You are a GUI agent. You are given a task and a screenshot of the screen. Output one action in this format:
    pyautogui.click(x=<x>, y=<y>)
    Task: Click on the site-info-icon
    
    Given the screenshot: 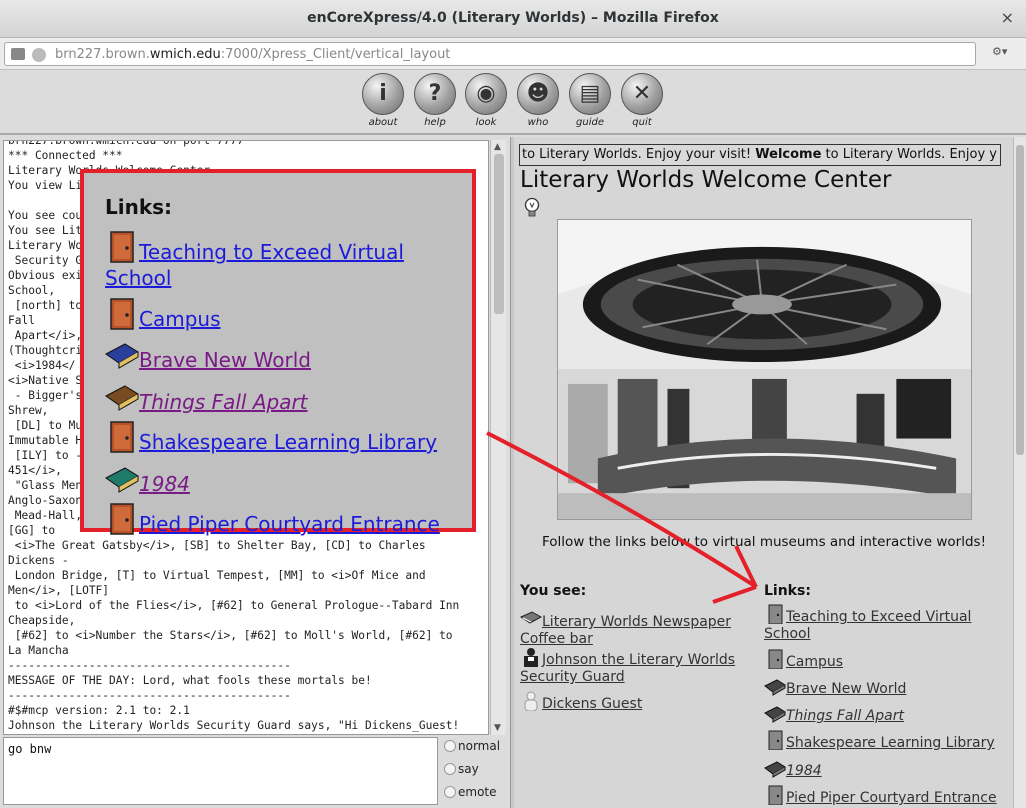 What is the action you would take?
    pyautogui.click(x=39, y=55)
    